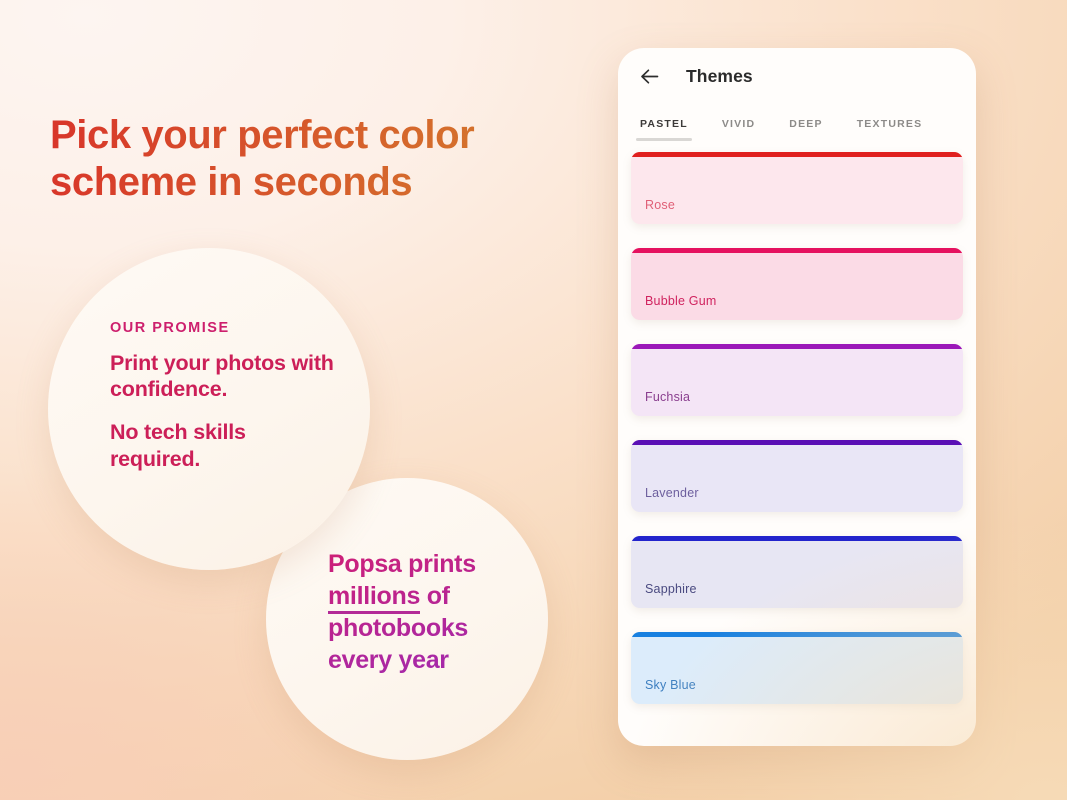 The height and width of the screenshot is (800, 1067). What do you see at coordinates (805, 129) in the screenshot?
I see `tab-deep: DEEP` at bounding box center [805, 129].